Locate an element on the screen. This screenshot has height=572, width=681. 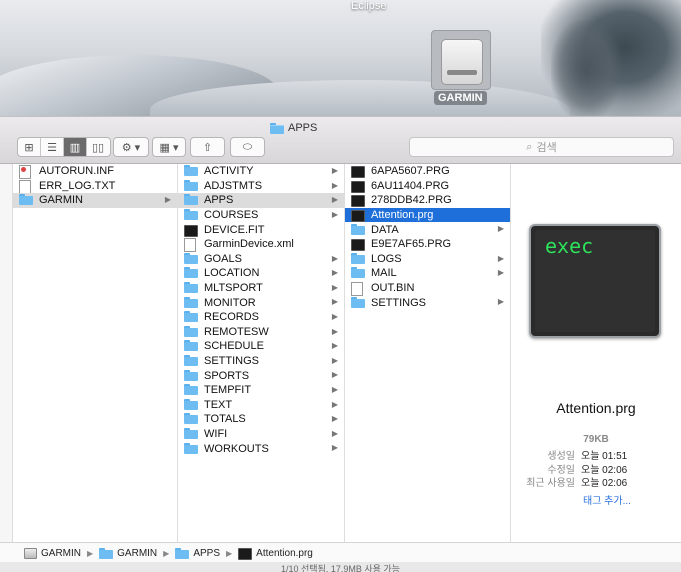
tag-group: ⬭ is located at coordinates (247, 147).